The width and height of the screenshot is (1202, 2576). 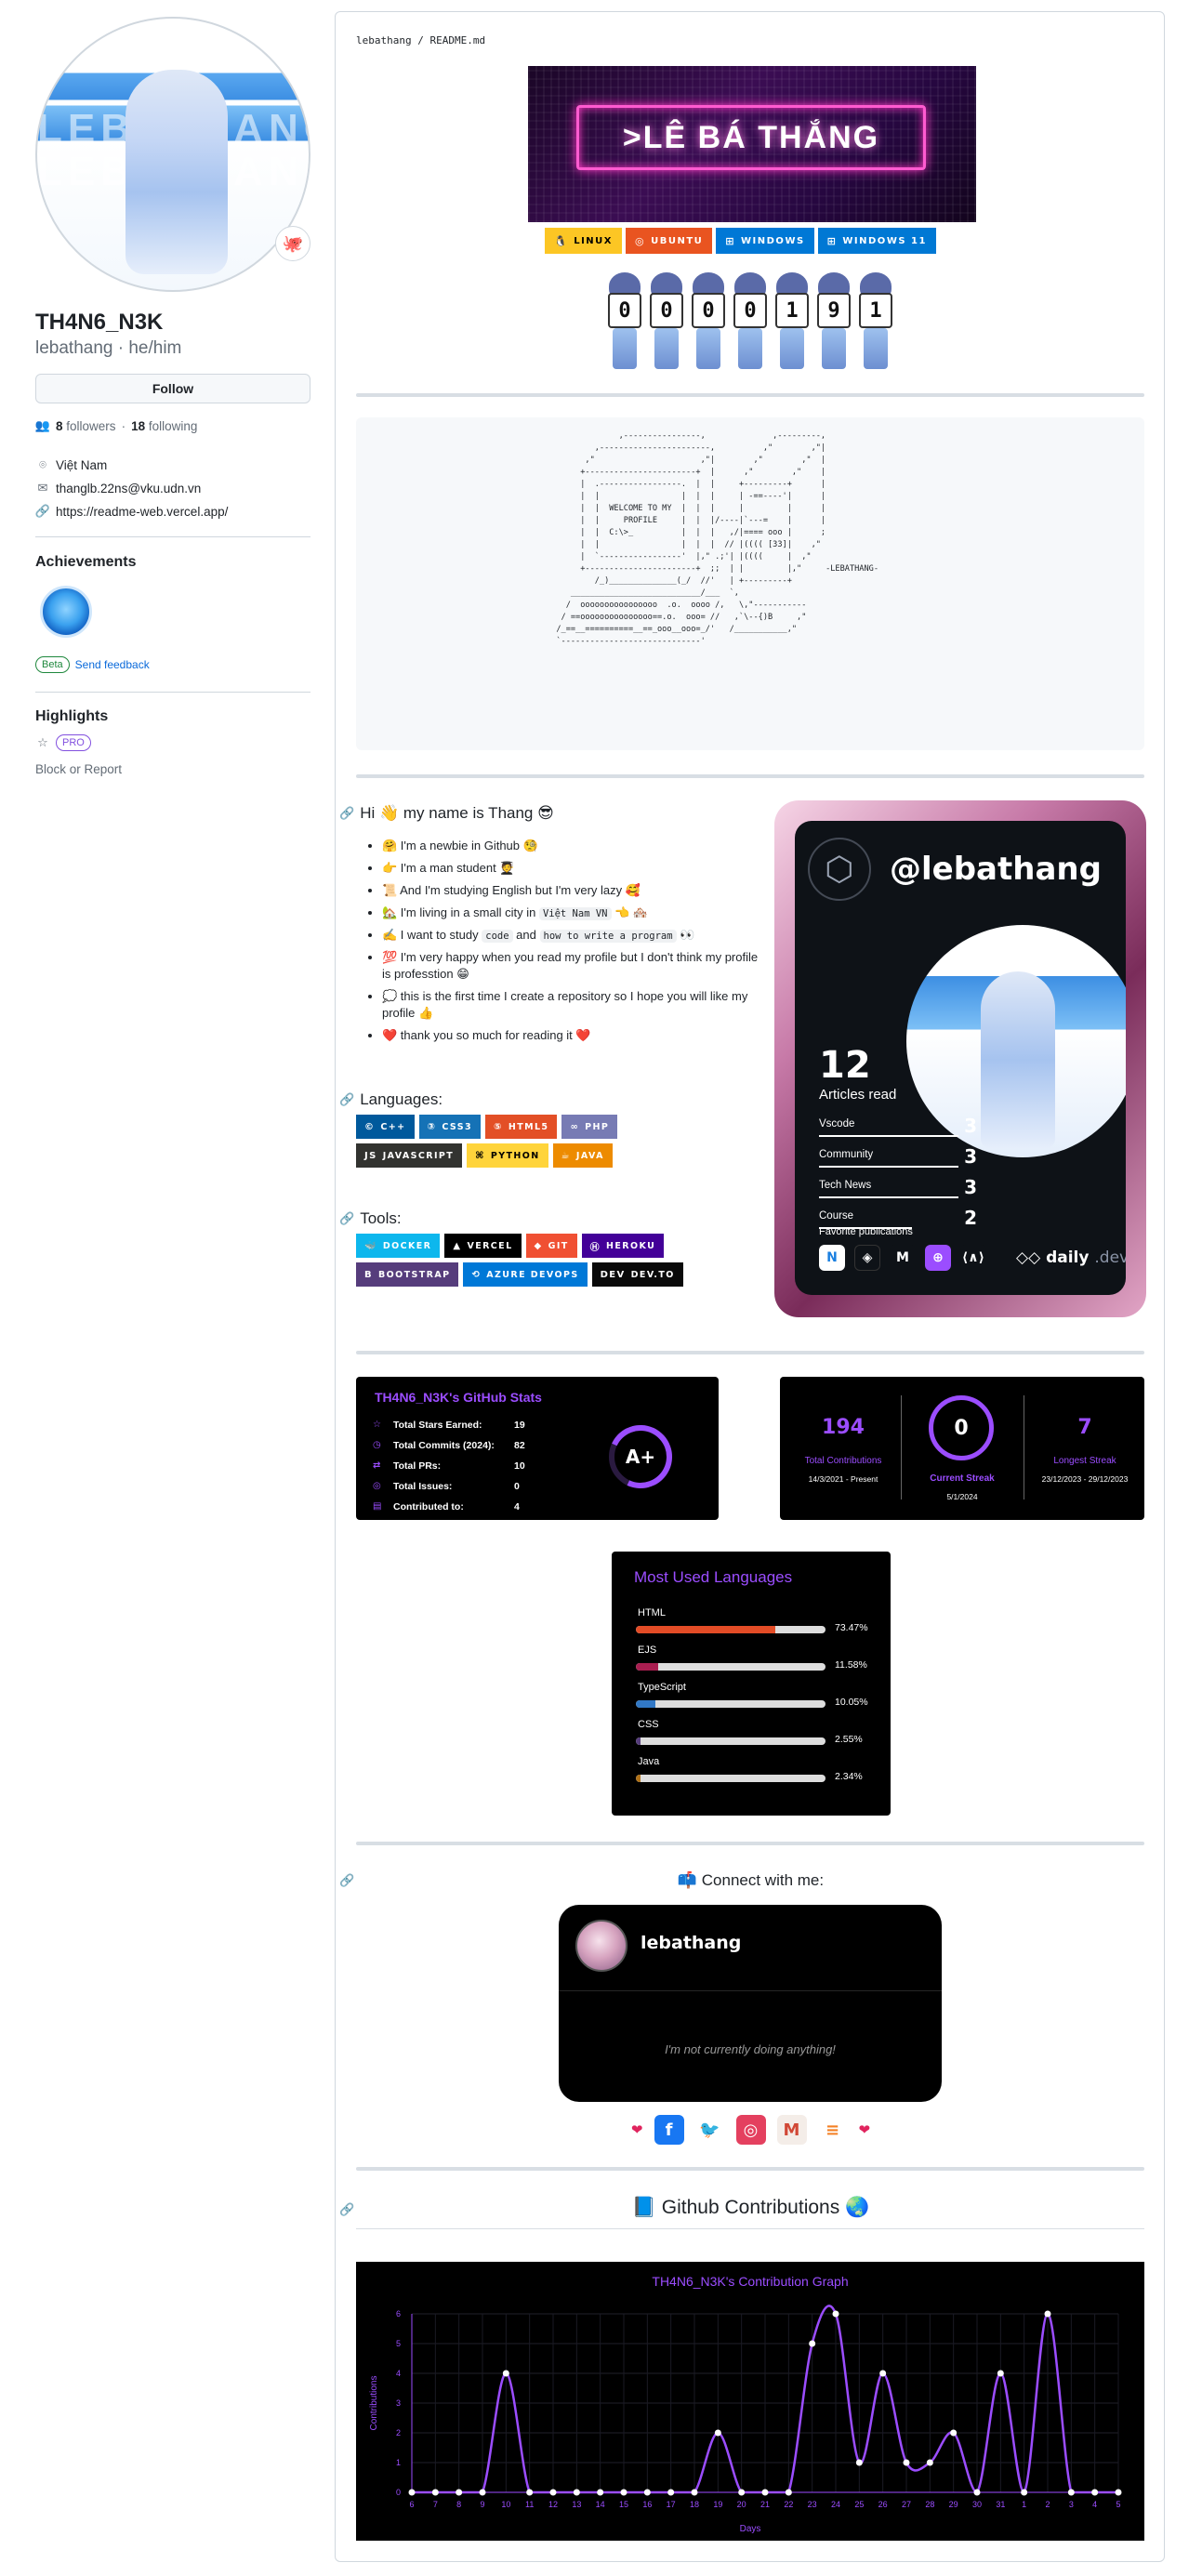 I want to click on inline-code: Việt Nam VN, so click(x=575, y=913).